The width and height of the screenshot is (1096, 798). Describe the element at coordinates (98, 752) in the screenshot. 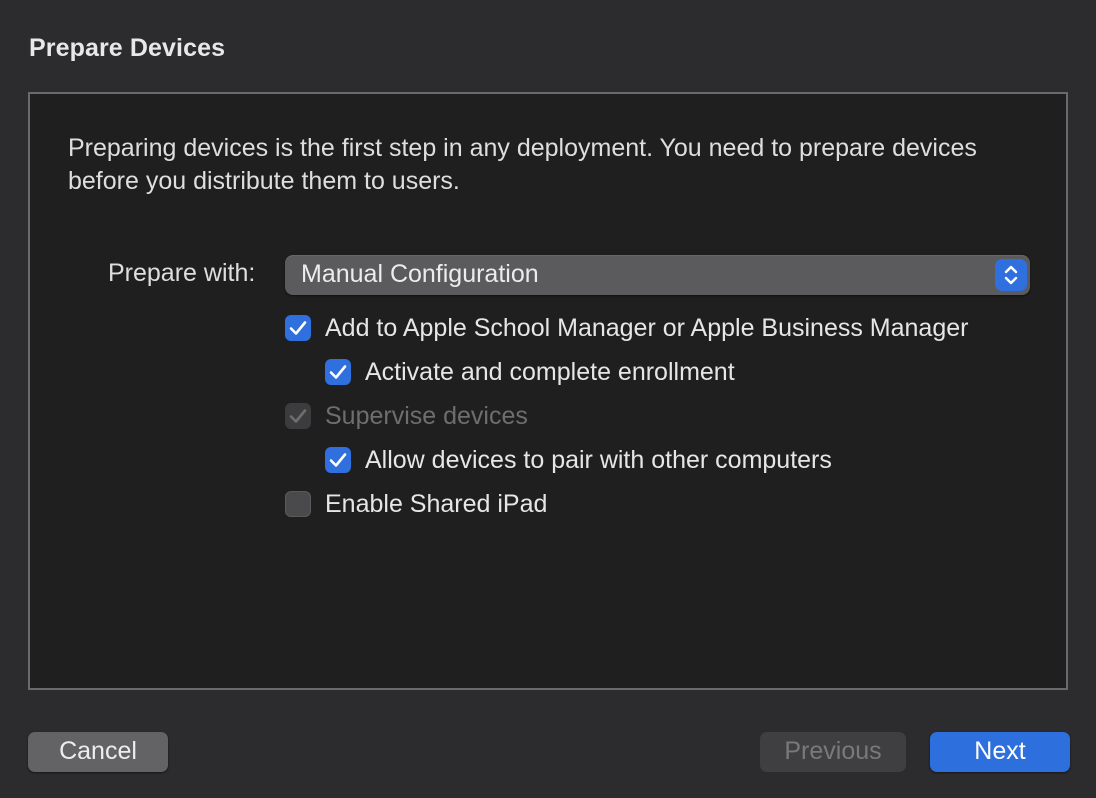

I see `cancel-button: Cancel` at that location.